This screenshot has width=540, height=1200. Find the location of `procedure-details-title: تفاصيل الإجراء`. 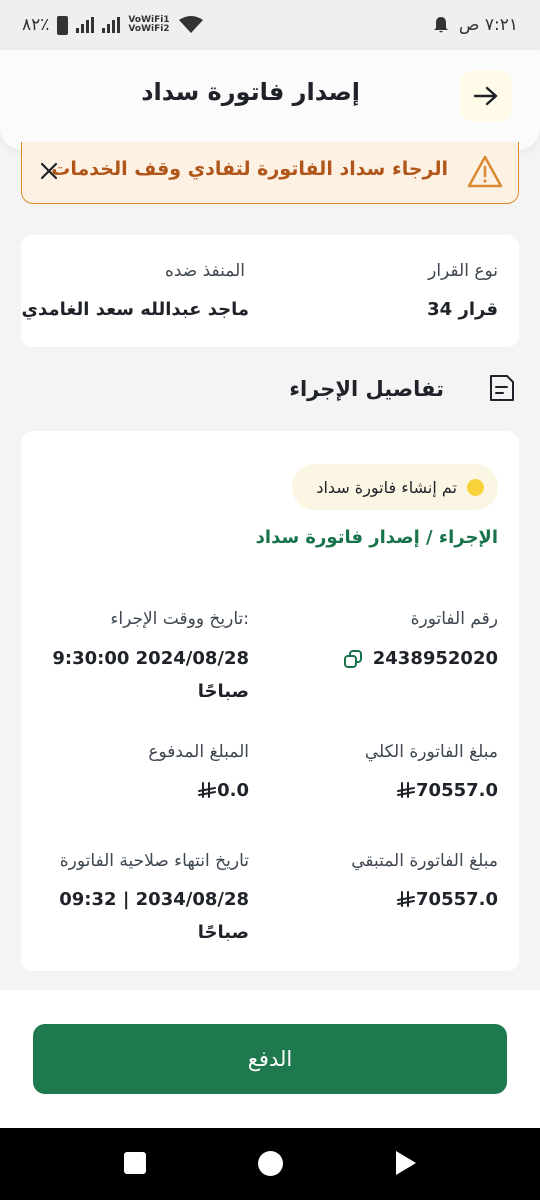

procedure-details-title: تفاصيل الإجراء is located at coordinates (366, 389).